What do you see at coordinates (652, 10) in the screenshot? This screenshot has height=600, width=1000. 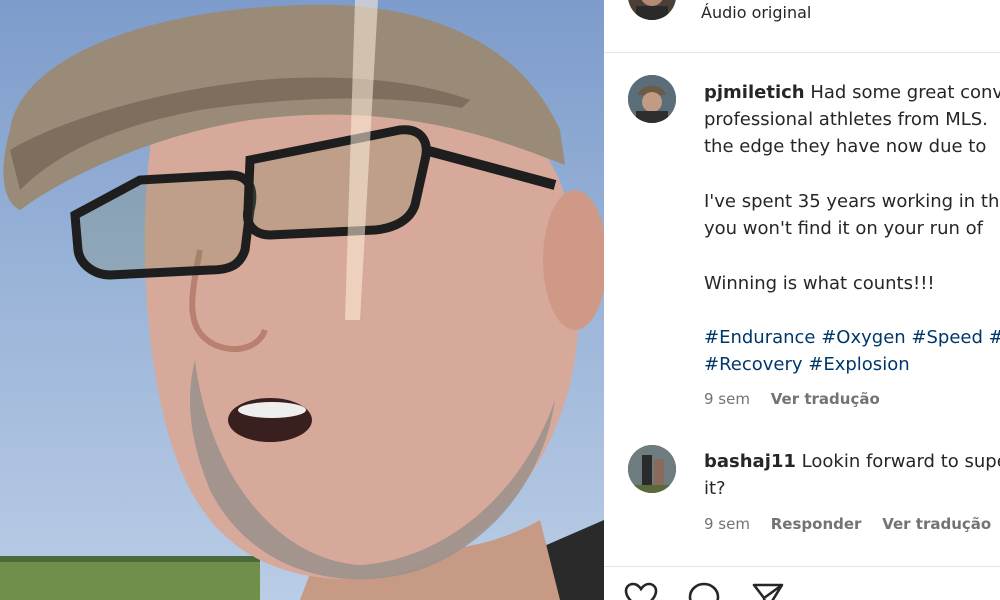 I see `author-avatar` at bounding box center [652, 10].